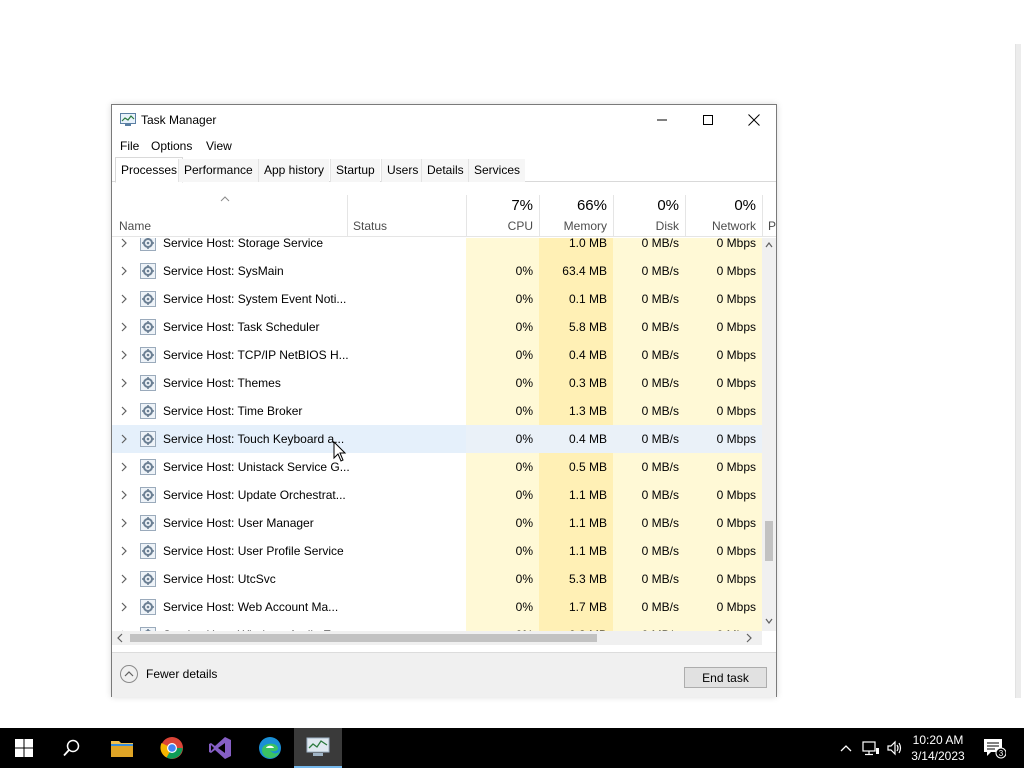 The height and width of the screenshot is (768, 1024). Describe the element at coordinates (503, 210) in the screenshot. I see `column-cpu-header: 7% CPU` at that location.